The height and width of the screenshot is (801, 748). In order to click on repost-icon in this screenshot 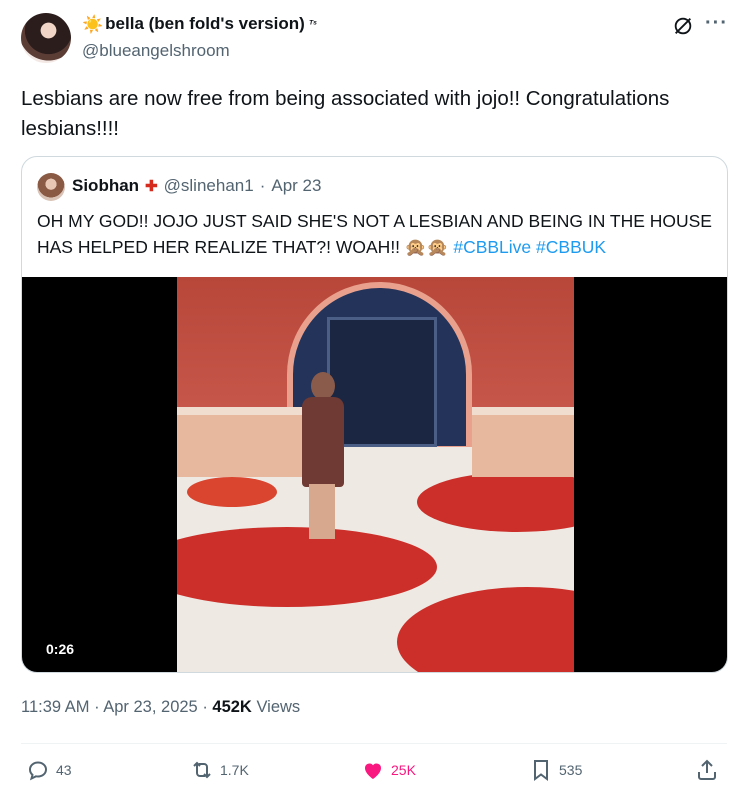, I will do `click(202, 770)`.